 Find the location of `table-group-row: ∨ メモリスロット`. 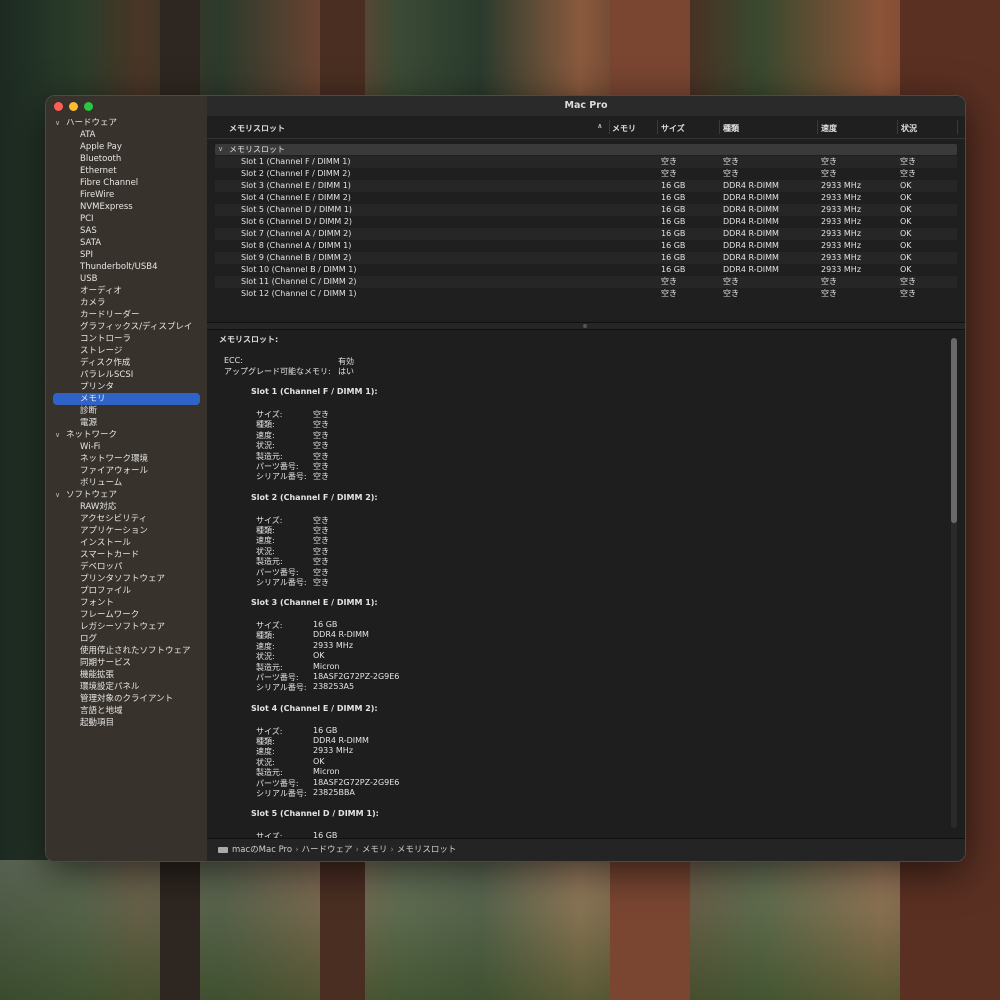

table-group-row: ∨ メモリスロット is located at coordinates (586, 149).